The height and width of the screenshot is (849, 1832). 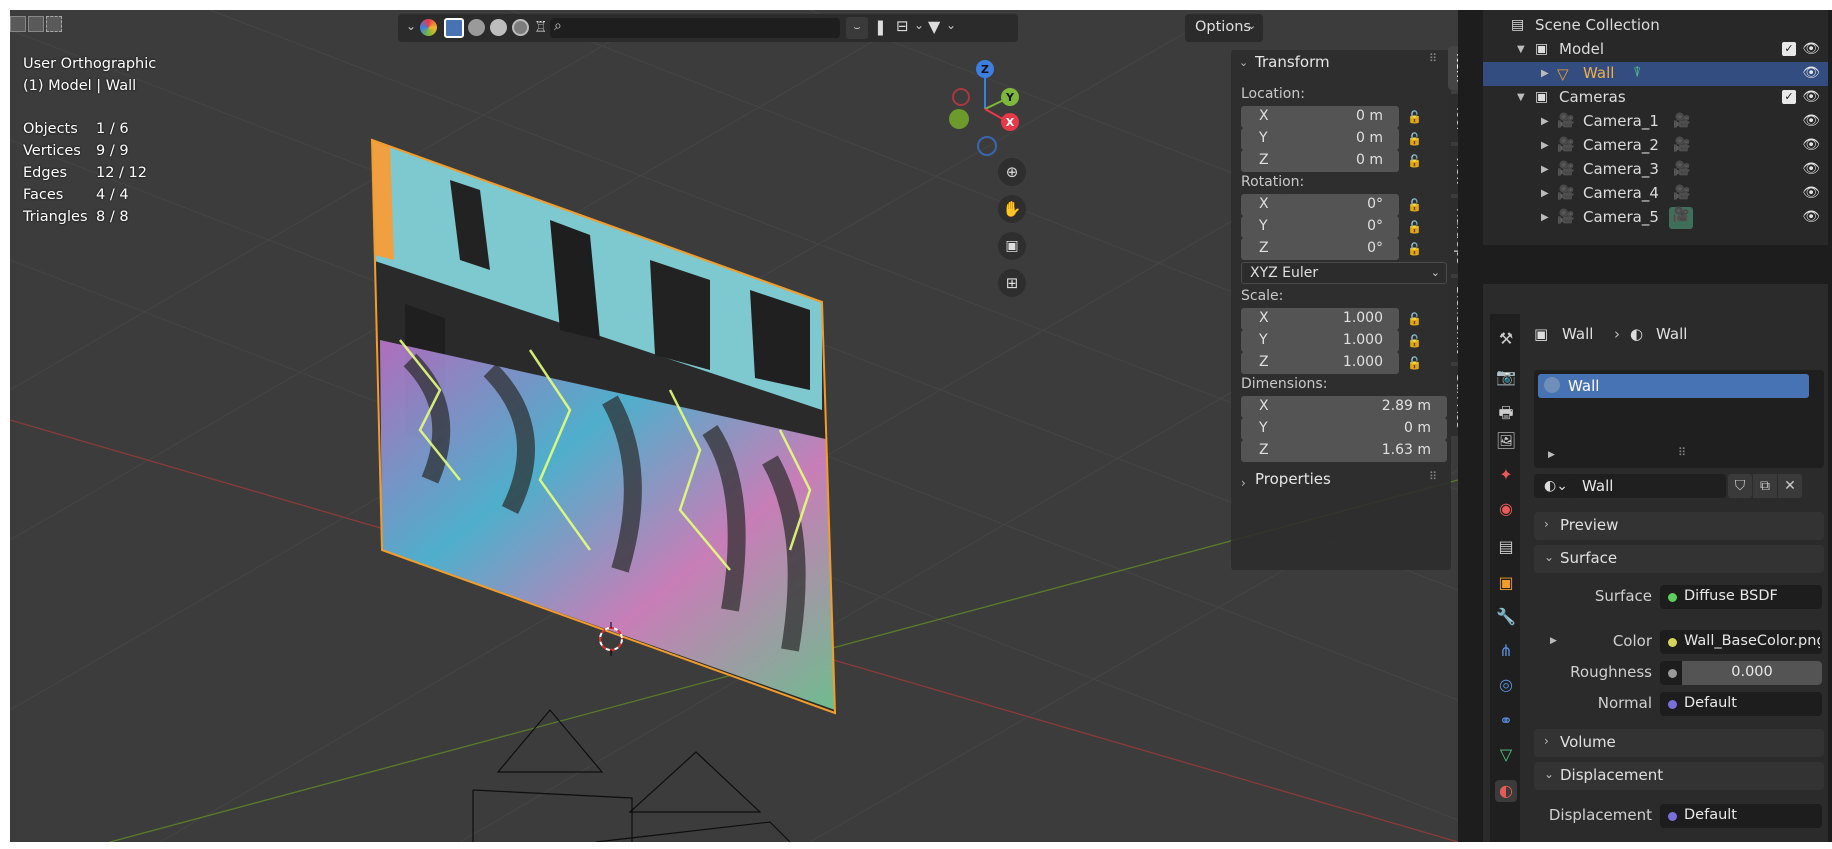 I want to click on pan-hand-icon: ✋, so click(x=1012, y=209).